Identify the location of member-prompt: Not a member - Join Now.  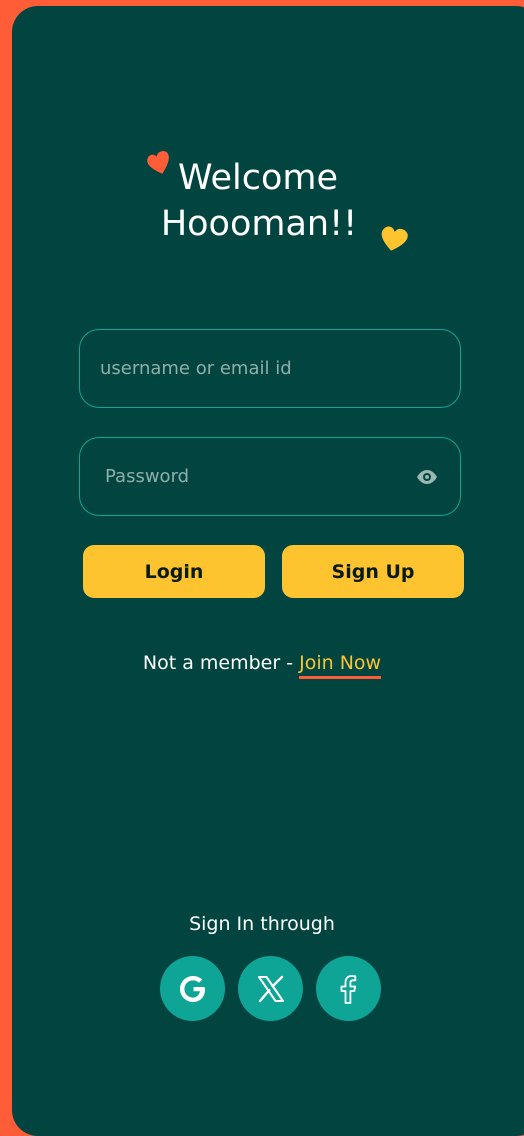
(262, 665).